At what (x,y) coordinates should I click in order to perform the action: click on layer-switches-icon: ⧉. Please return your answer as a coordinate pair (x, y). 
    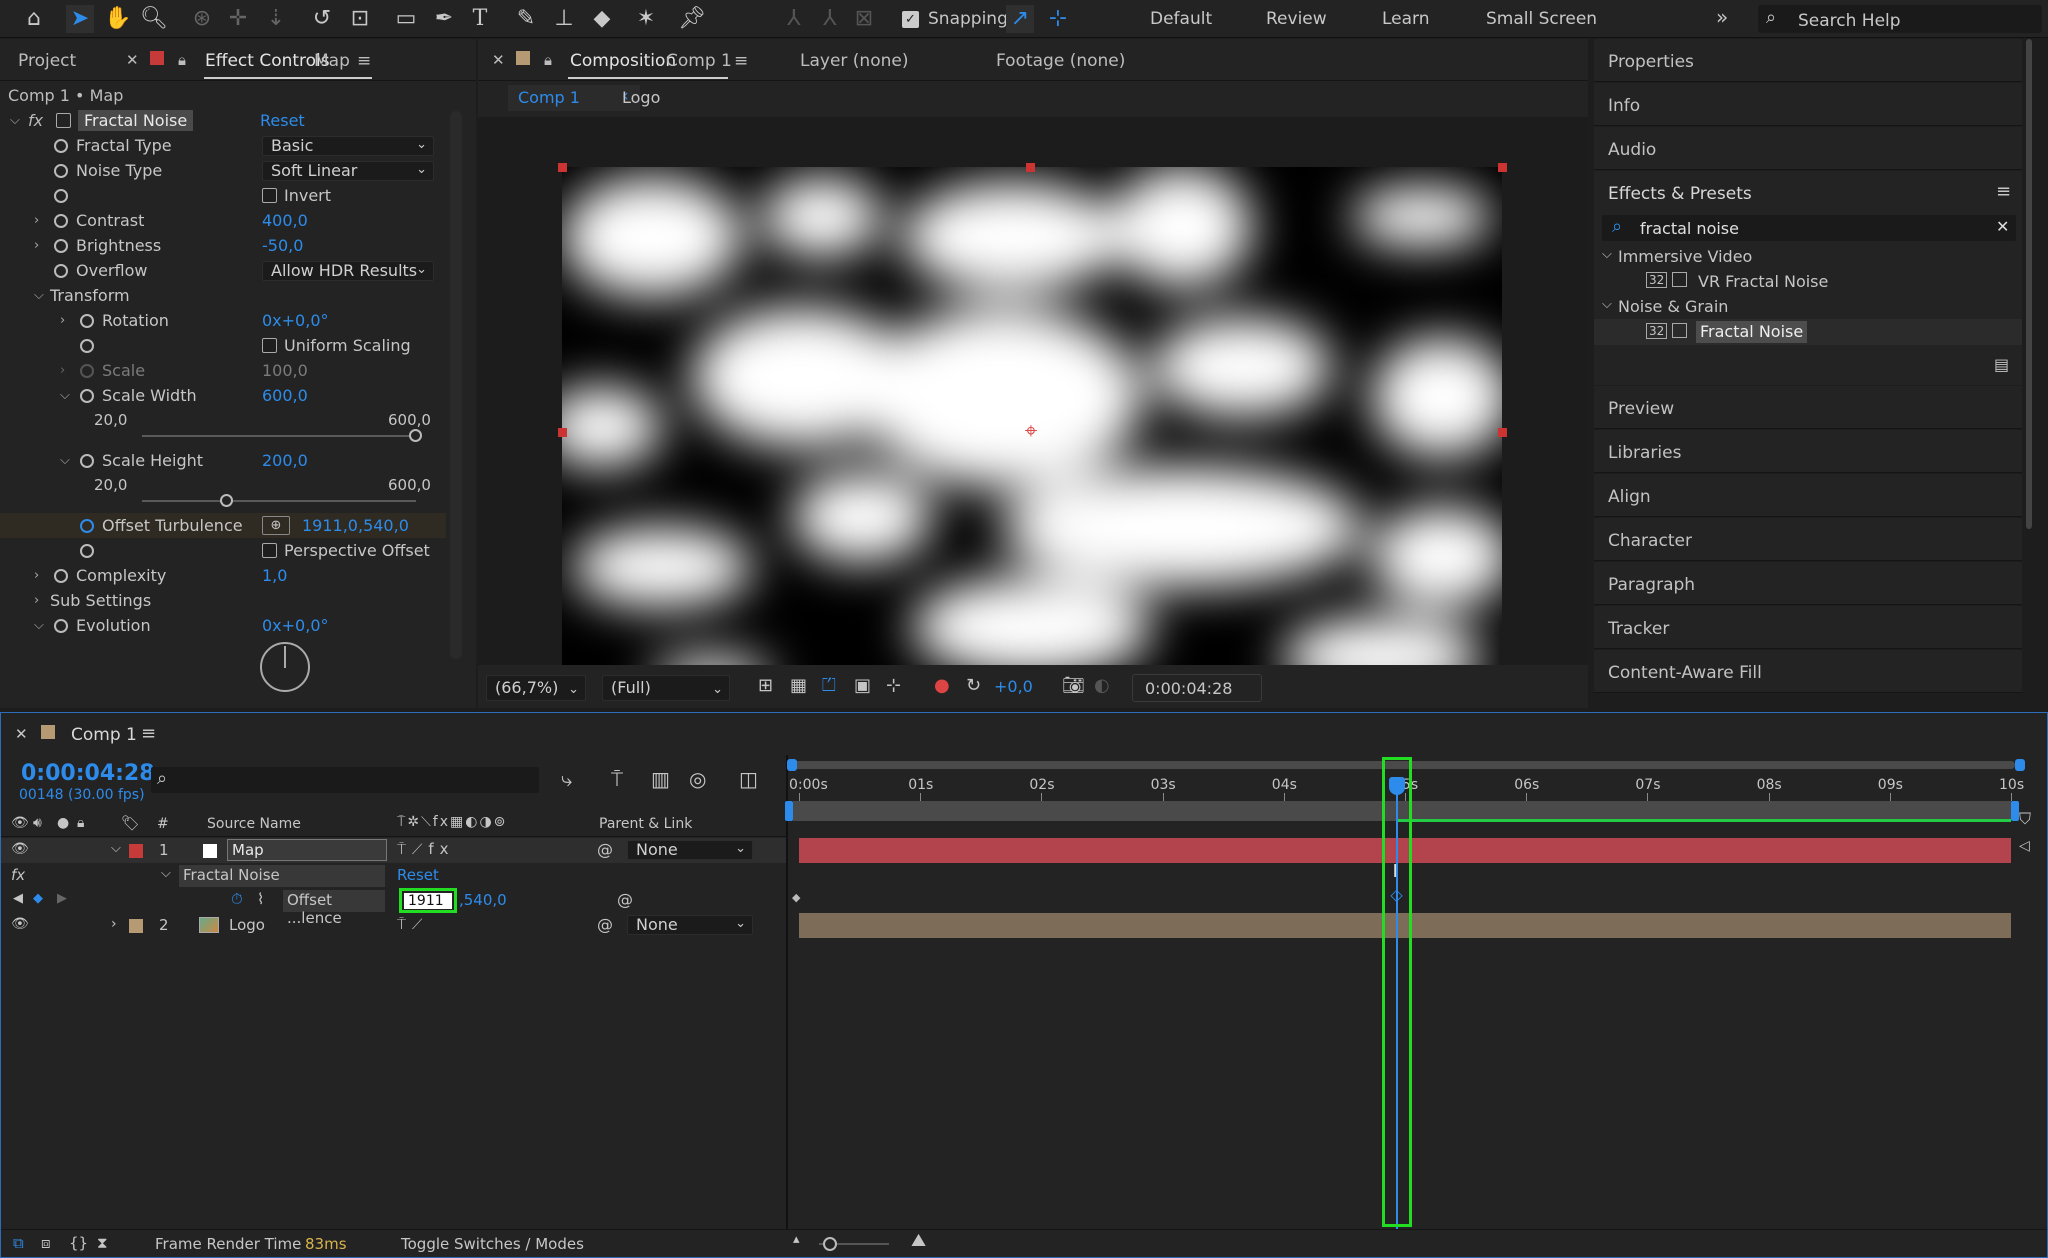
    Looking at the image, I should click on (18, 1243).